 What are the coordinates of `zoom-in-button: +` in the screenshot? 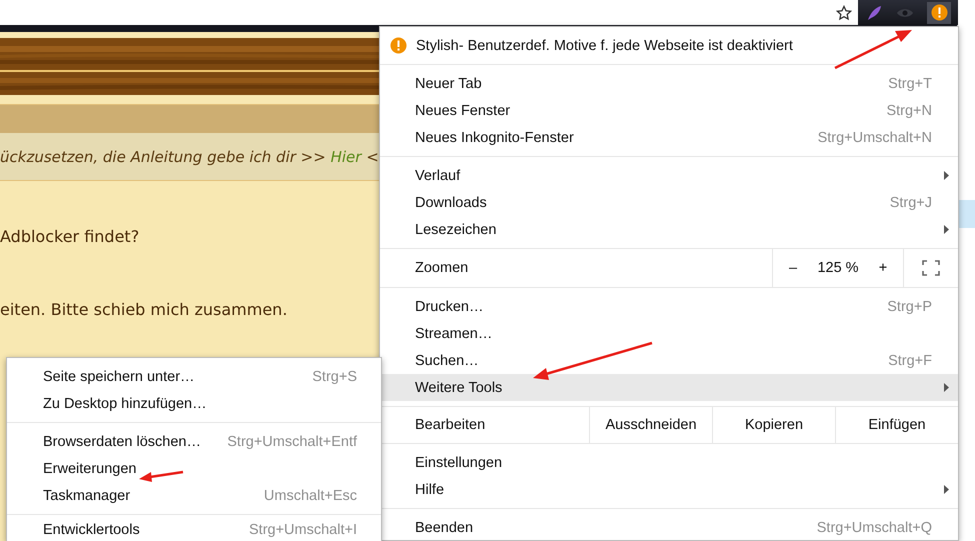 It's located at (883, 268).